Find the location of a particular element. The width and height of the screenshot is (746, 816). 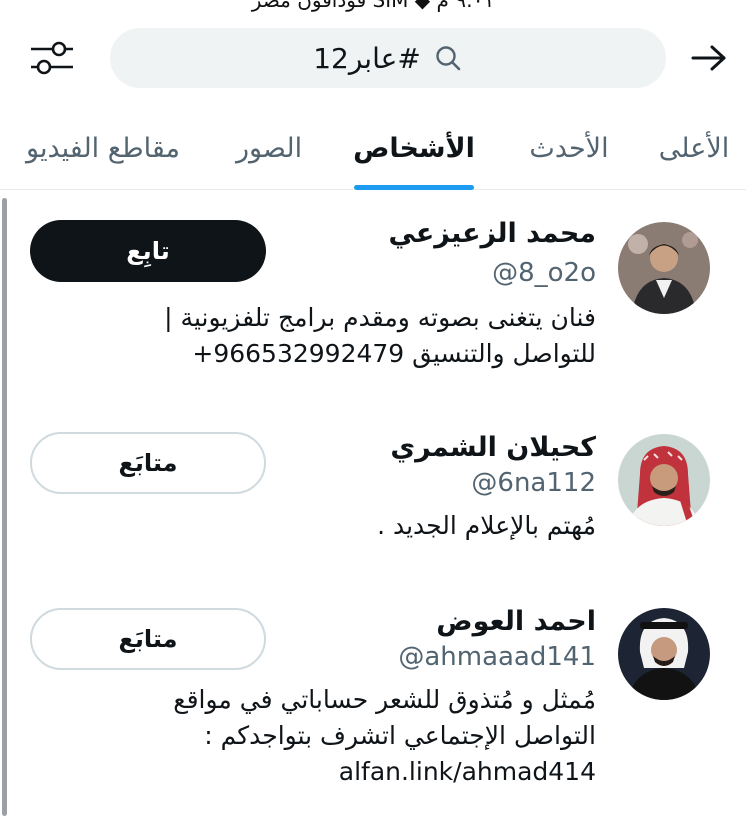

status-bar-text: فودافون مصر SIM ◆ ‏٩:٠١ م is located at coordinates (373, 6).